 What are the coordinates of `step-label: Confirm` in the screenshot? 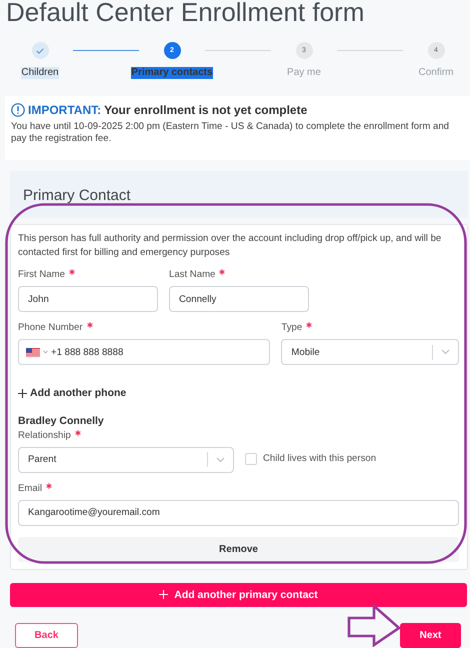 It's located at (436, 73).